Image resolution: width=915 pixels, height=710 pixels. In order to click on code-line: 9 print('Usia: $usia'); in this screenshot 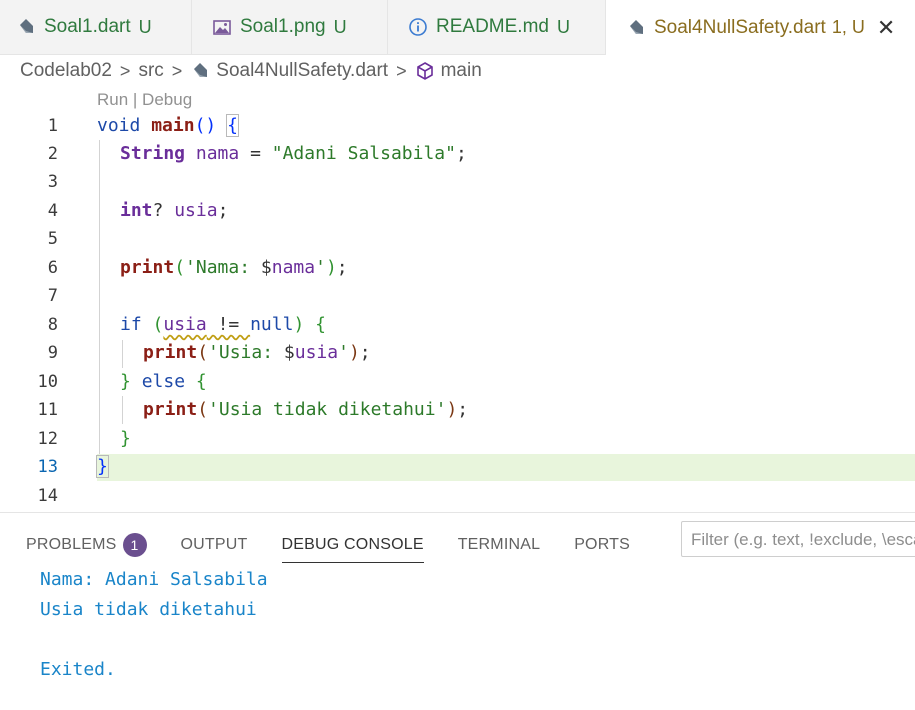, I will do `click(457, 353)`.